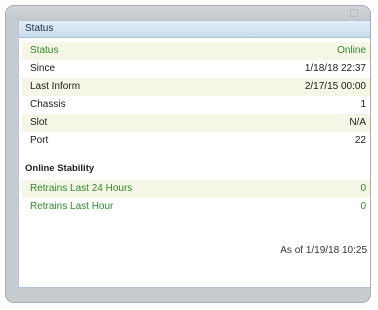  I want to click on window-top-strip, so click(188, 13).